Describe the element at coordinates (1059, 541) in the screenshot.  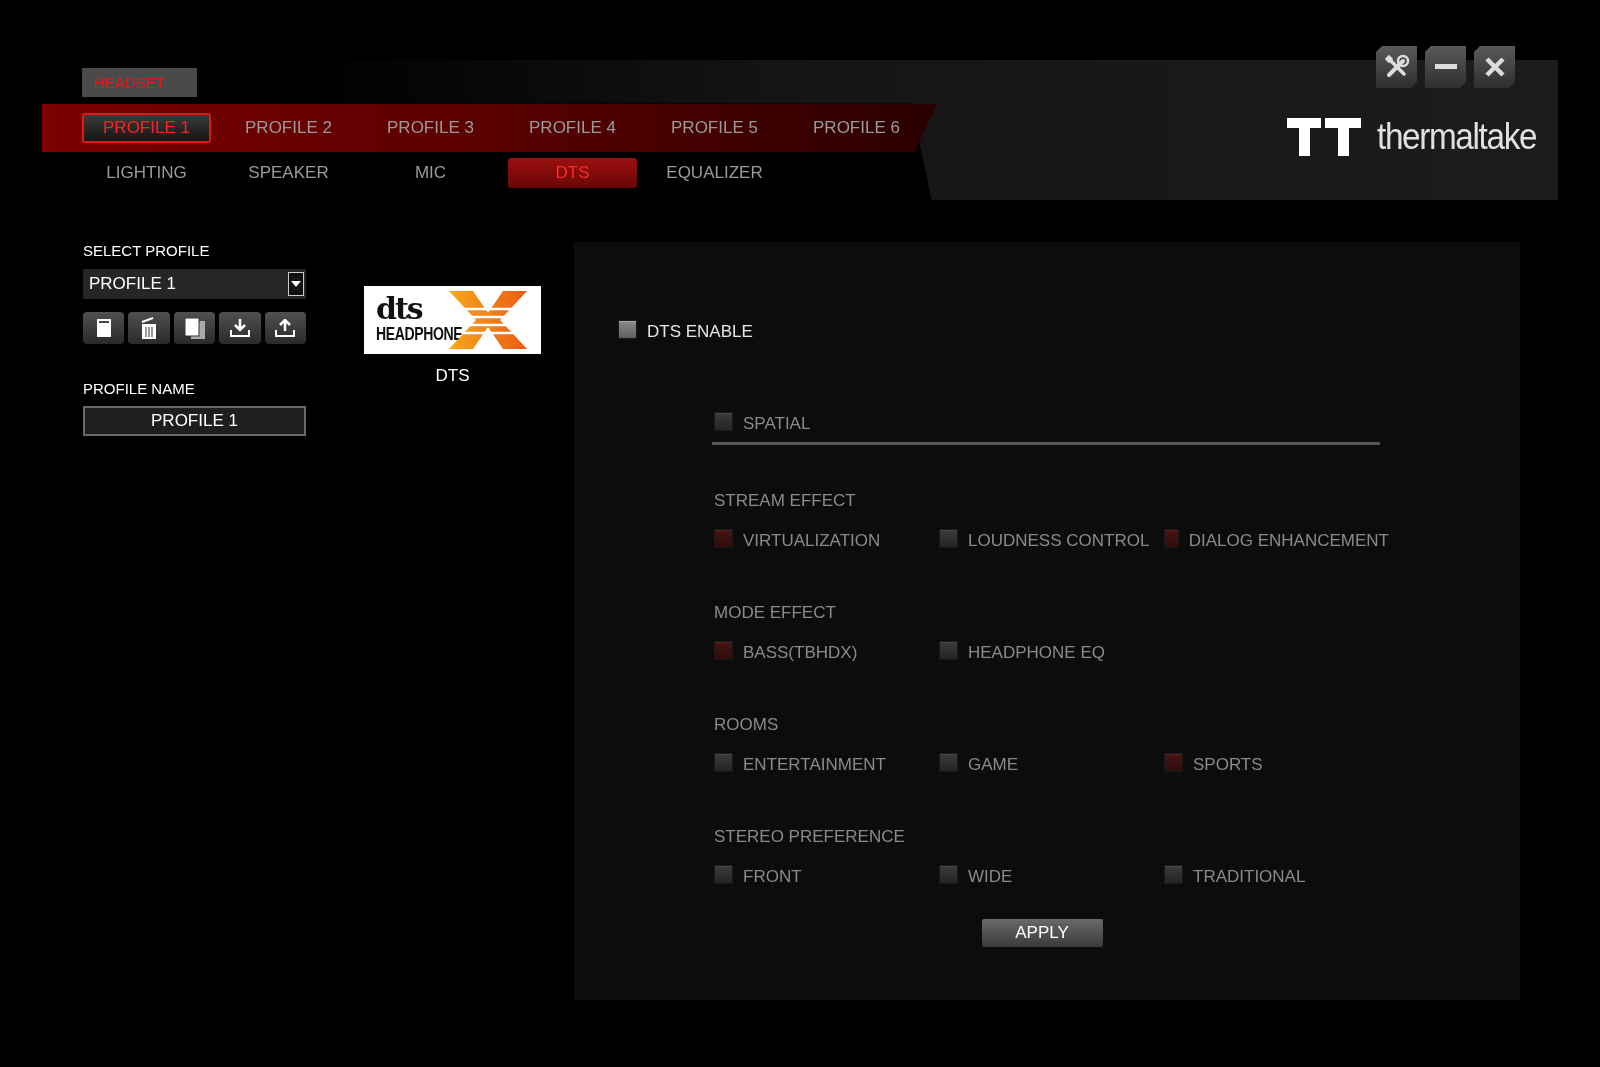
I see `checkbox-label: LOUDNESS CONTROL` at that location.